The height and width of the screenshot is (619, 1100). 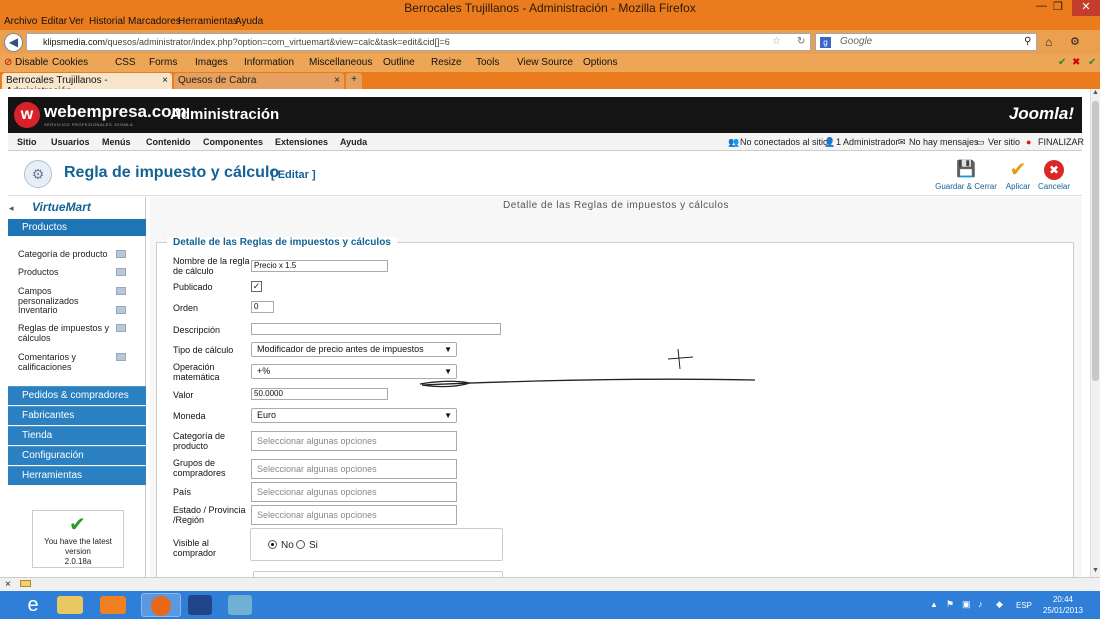 I want to click on menu-sitio: Sitio, so click(x=27, y=142).